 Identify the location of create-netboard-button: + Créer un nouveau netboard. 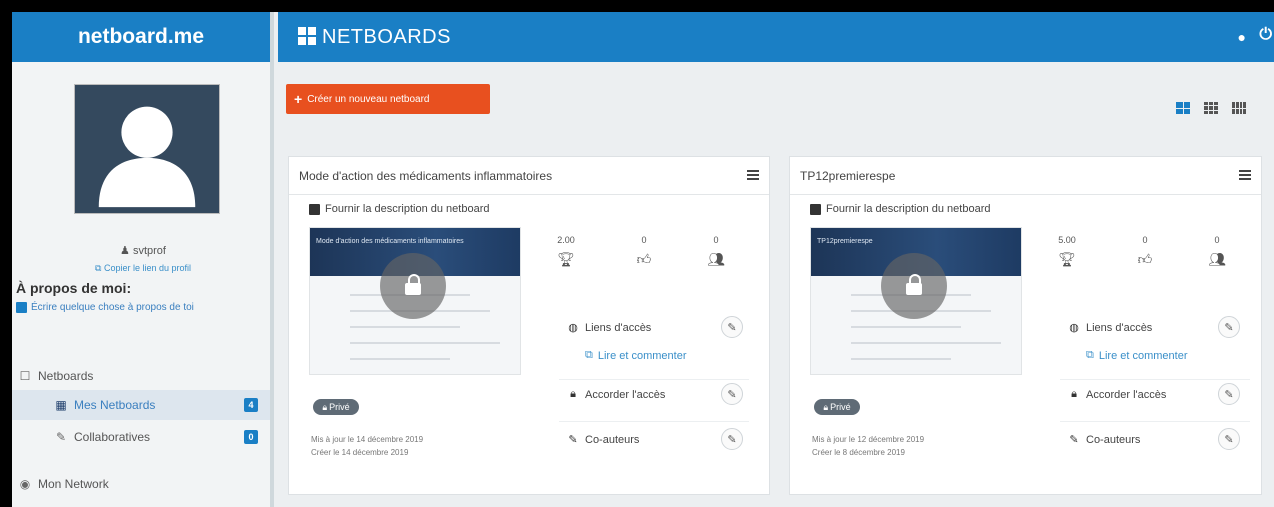
(388, 99).